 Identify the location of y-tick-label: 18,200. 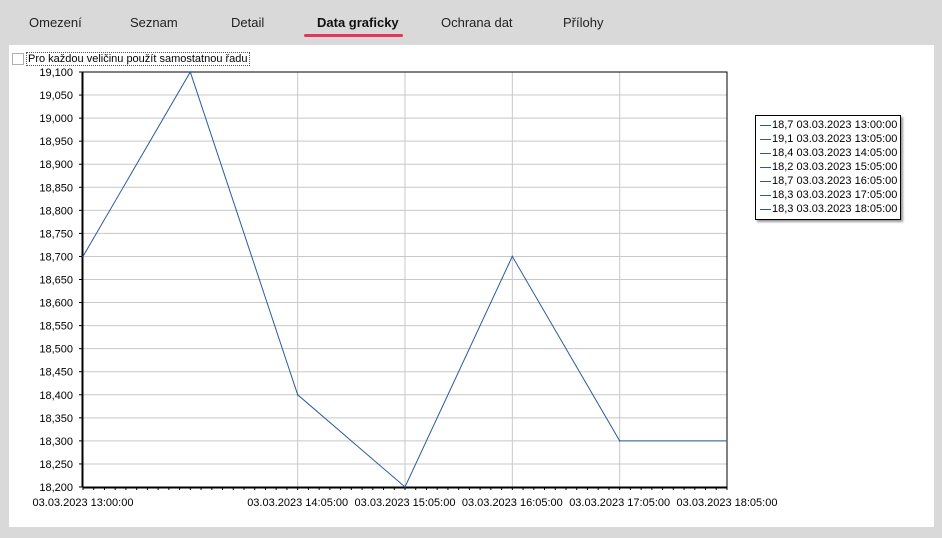
(56, 488).